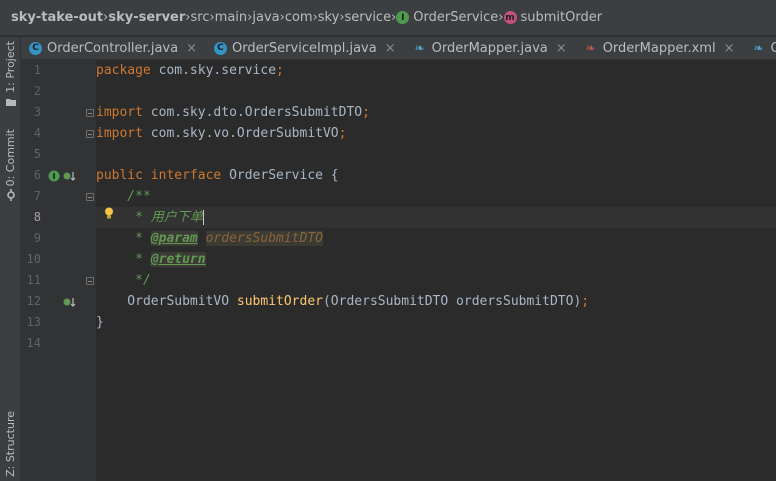  What do you see at coordinates (166, 301) in the screenshot?
I see `code-token: OrderSubmitVO` at bounding box center [166, 301].